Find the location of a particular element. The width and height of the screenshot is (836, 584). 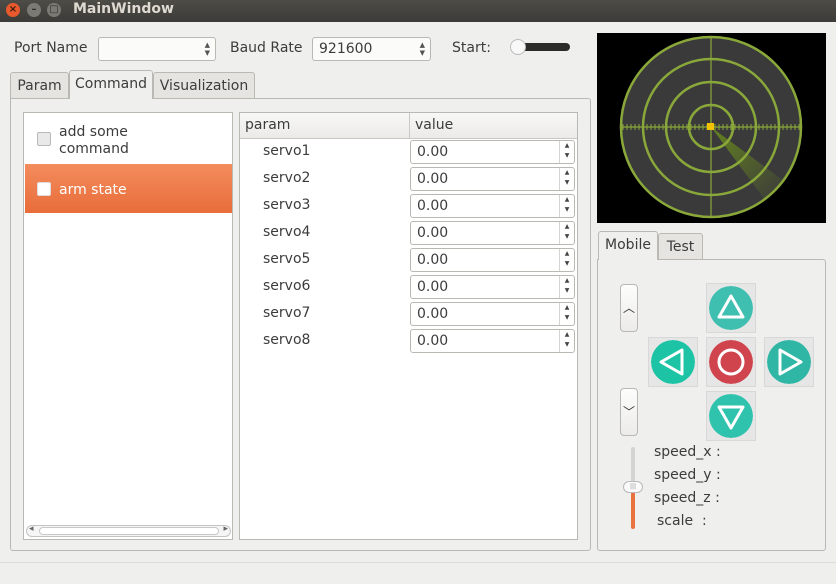

maximize-window-button: □ is located at coordinates (54, 10).